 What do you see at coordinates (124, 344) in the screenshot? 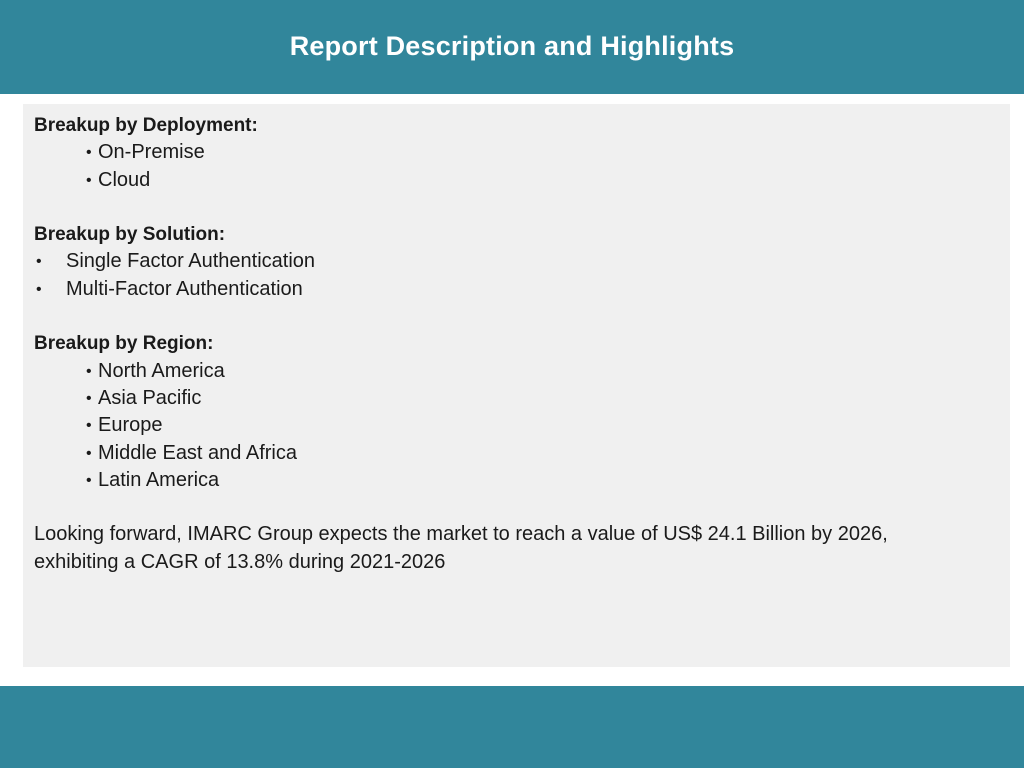
I see `region-heading: Breakup by Region:` at bounding box center [124, 344].